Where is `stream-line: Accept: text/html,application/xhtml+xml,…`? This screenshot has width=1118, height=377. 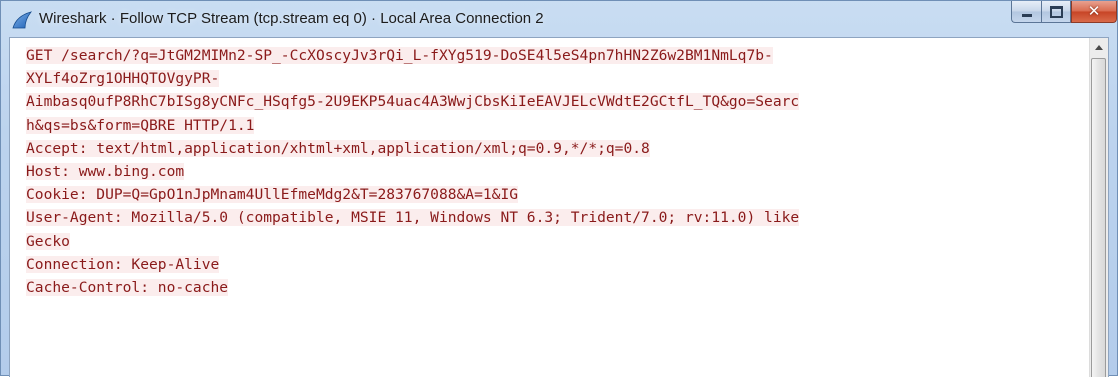 stream-line: Accept: text/html,application/xhtml+xml,… is located at coordinates (338, 148).